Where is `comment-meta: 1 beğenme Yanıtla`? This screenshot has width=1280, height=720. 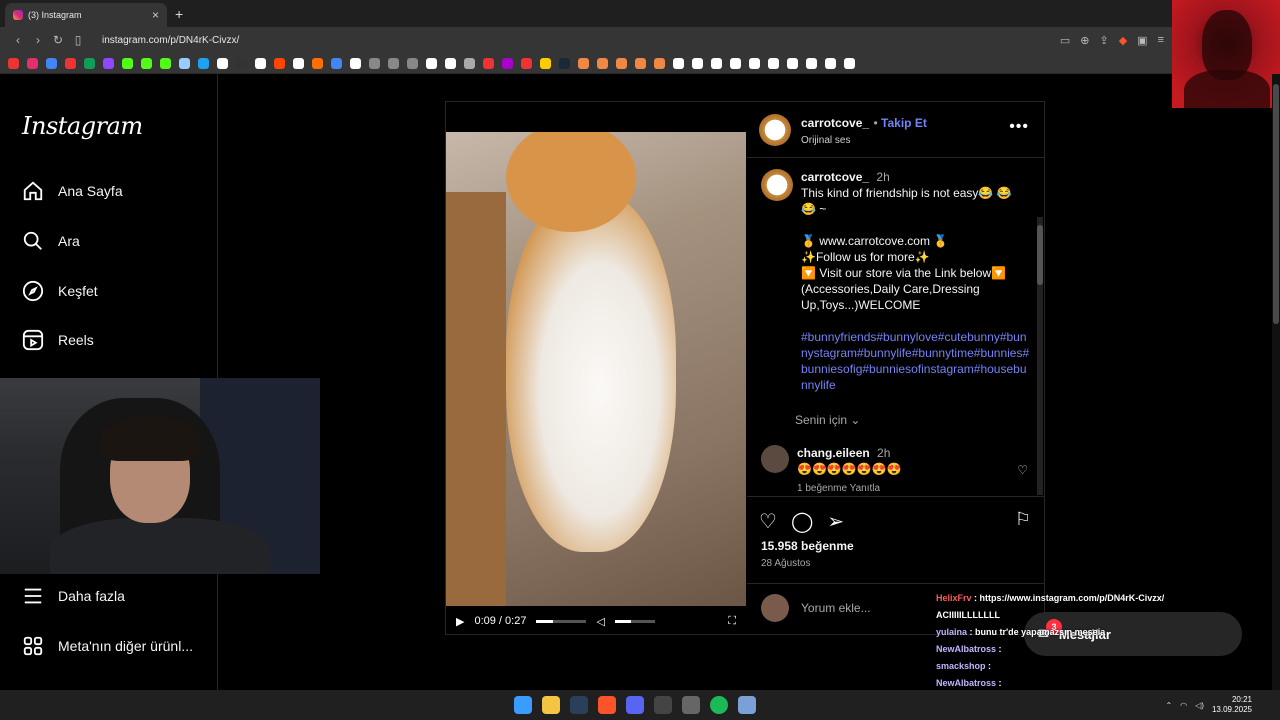 comment-meta: 1 beğenme Yanıtla is located at coordinates (849, 488).